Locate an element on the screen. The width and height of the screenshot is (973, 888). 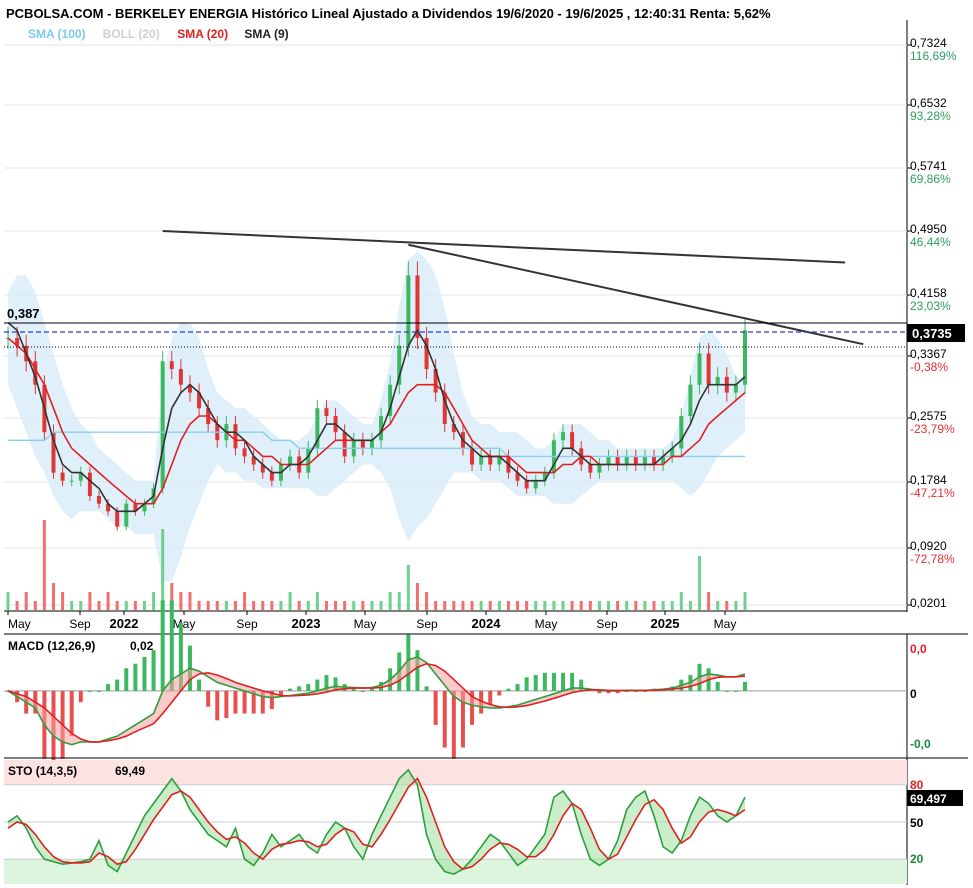
price-tick-pct: 23,03% is located at coordinates (930, 306).